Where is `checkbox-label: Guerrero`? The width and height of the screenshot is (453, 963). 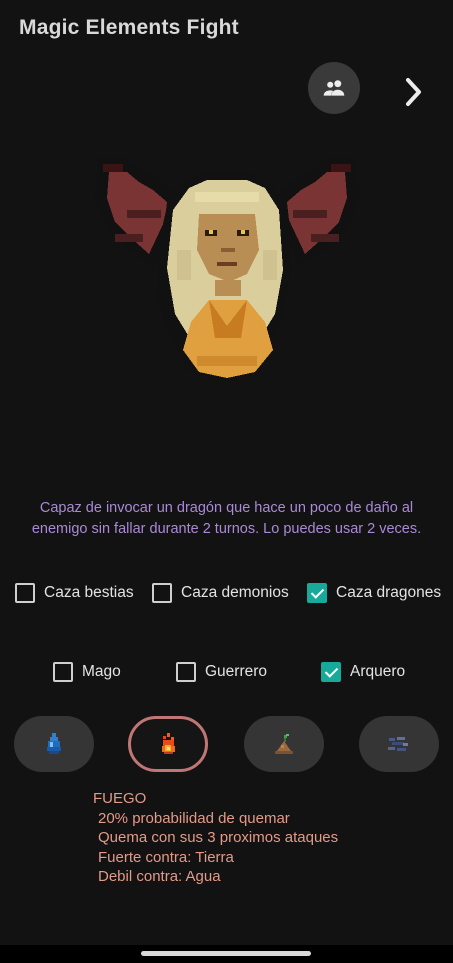
checkbox-label: Guerrero is located at coordinates (236, 671).